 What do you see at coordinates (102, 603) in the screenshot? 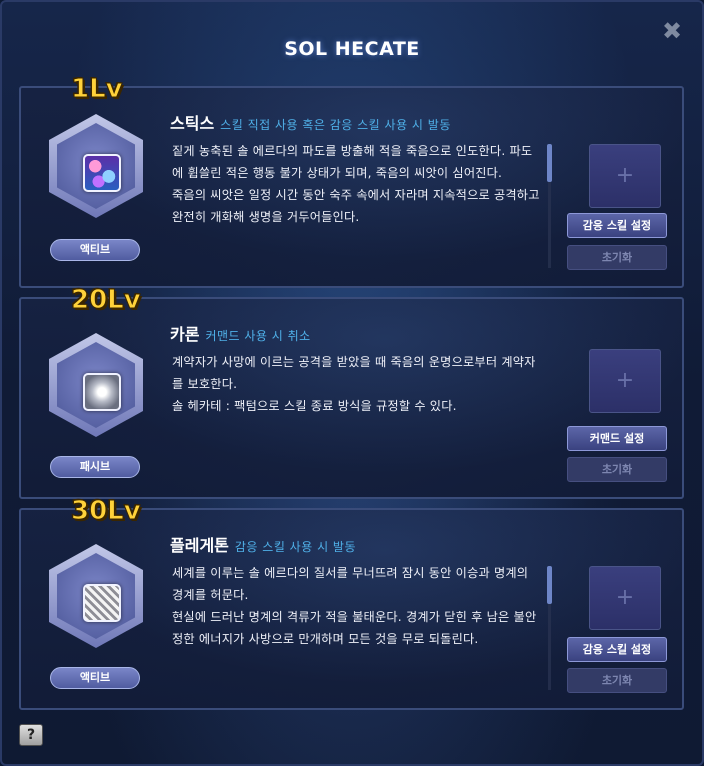
I see `phlegethon-skill-icon` at bounding box center [102, 603].